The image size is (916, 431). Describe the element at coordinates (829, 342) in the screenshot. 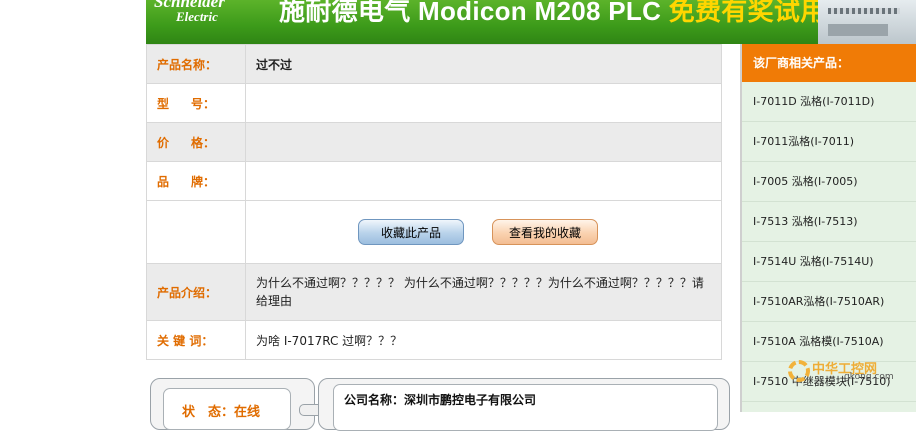

I see `related-product-link: I-7510A 泓格模(I-7510A)` at that location.